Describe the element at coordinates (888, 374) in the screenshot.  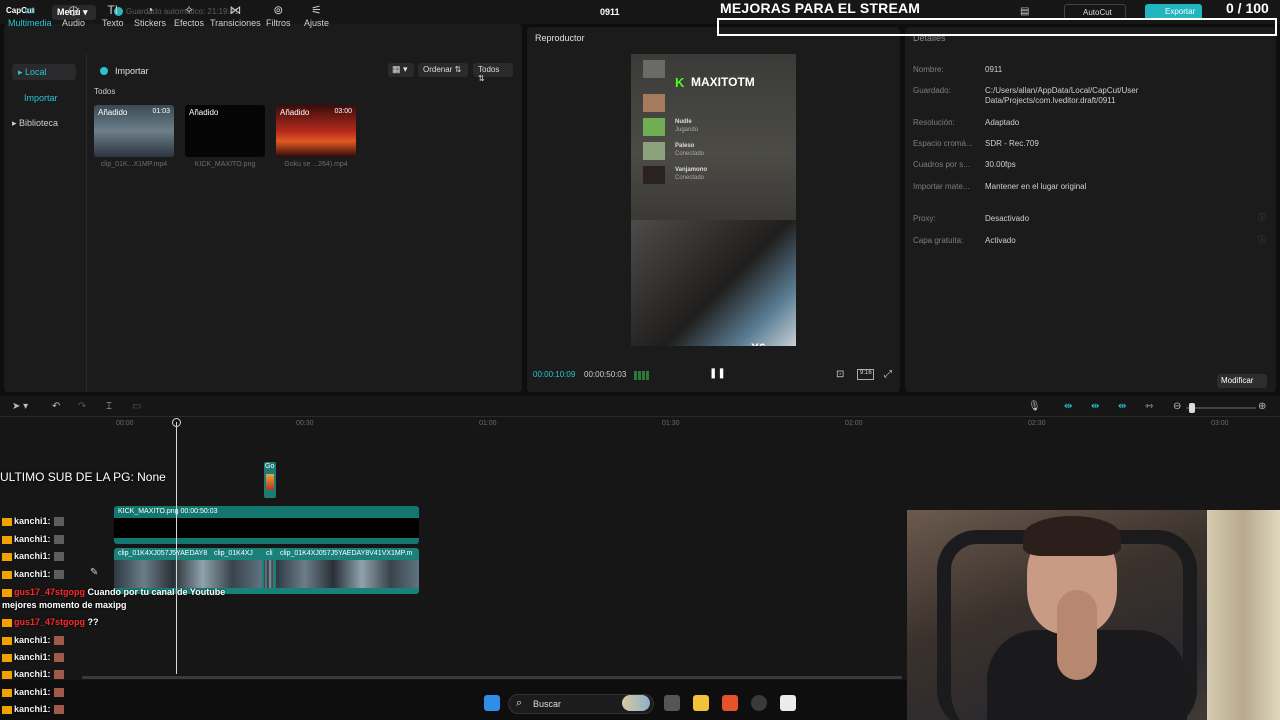
I see `fullscreen-icon: ⤢` at that location.